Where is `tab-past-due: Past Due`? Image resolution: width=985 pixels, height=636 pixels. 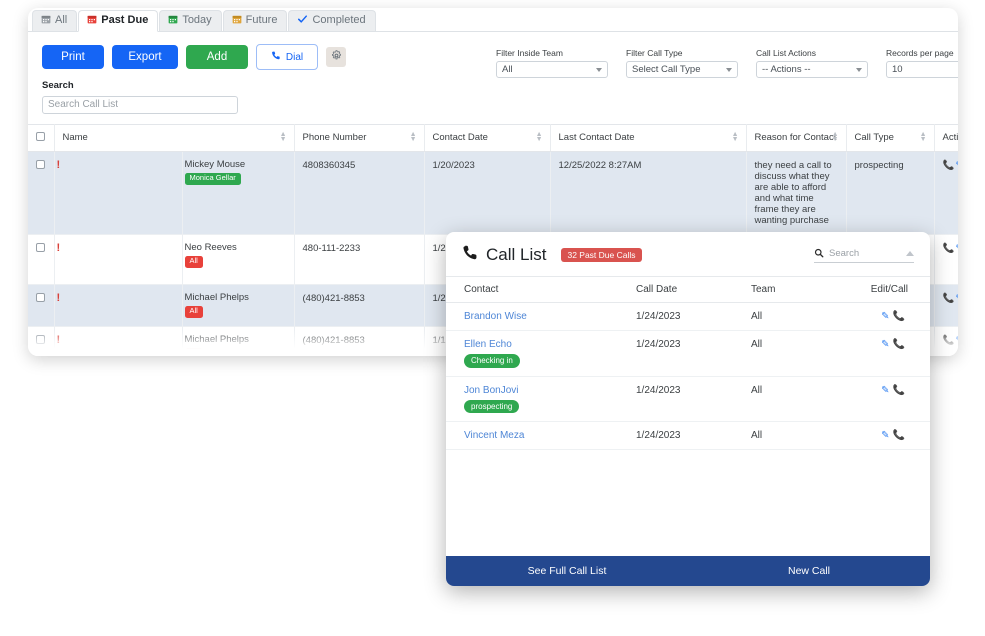
tab-past-due: Past Due is located at coordinates (118, 21).